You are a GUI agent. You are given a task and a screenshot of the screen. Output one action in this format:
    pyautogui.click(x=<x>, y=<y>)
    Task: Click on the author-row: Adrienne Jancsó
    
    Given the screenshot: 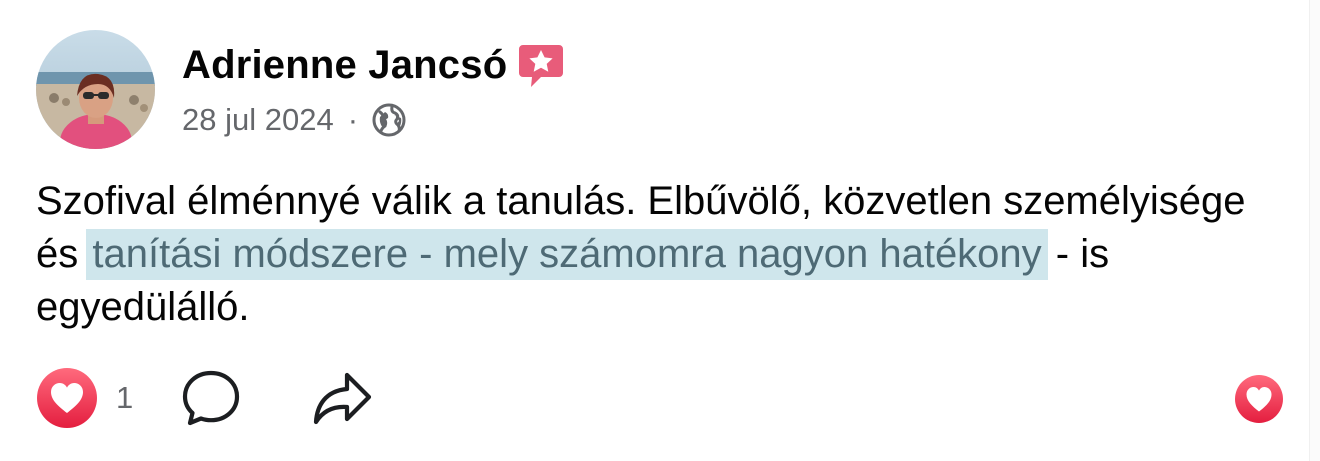 What is the action you would take?
    pyautogui.click(x=373, y=65)
    